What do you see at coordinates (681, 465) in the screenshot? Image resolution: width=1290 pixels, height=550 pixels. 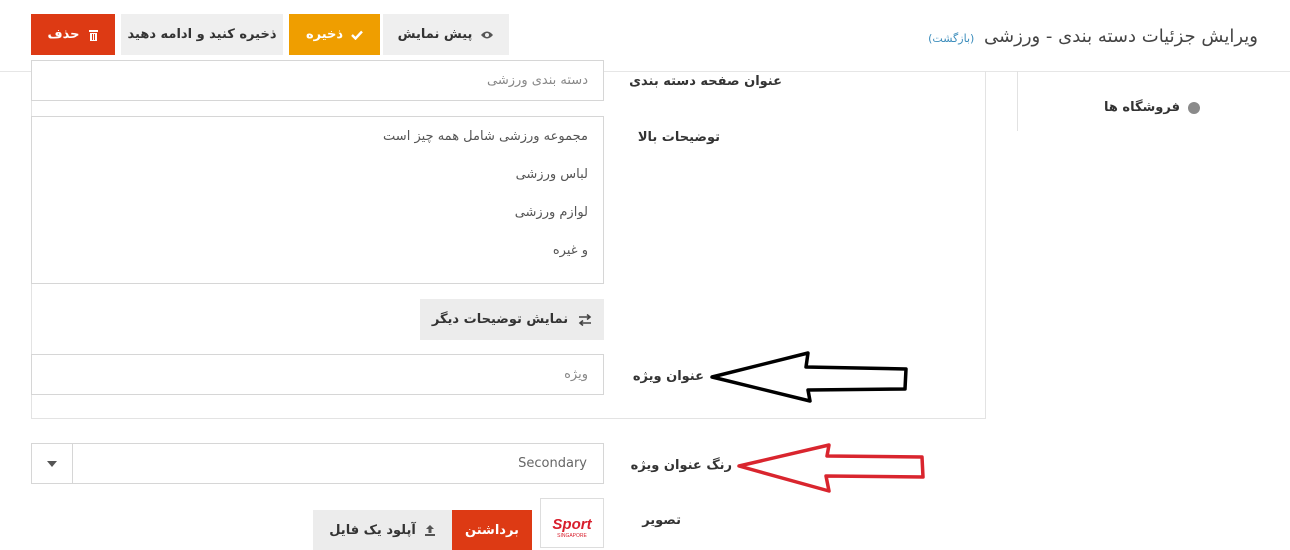 I see `special-title-color-label: رنگ عنوان ویژه` at bounding box center [681, 465].